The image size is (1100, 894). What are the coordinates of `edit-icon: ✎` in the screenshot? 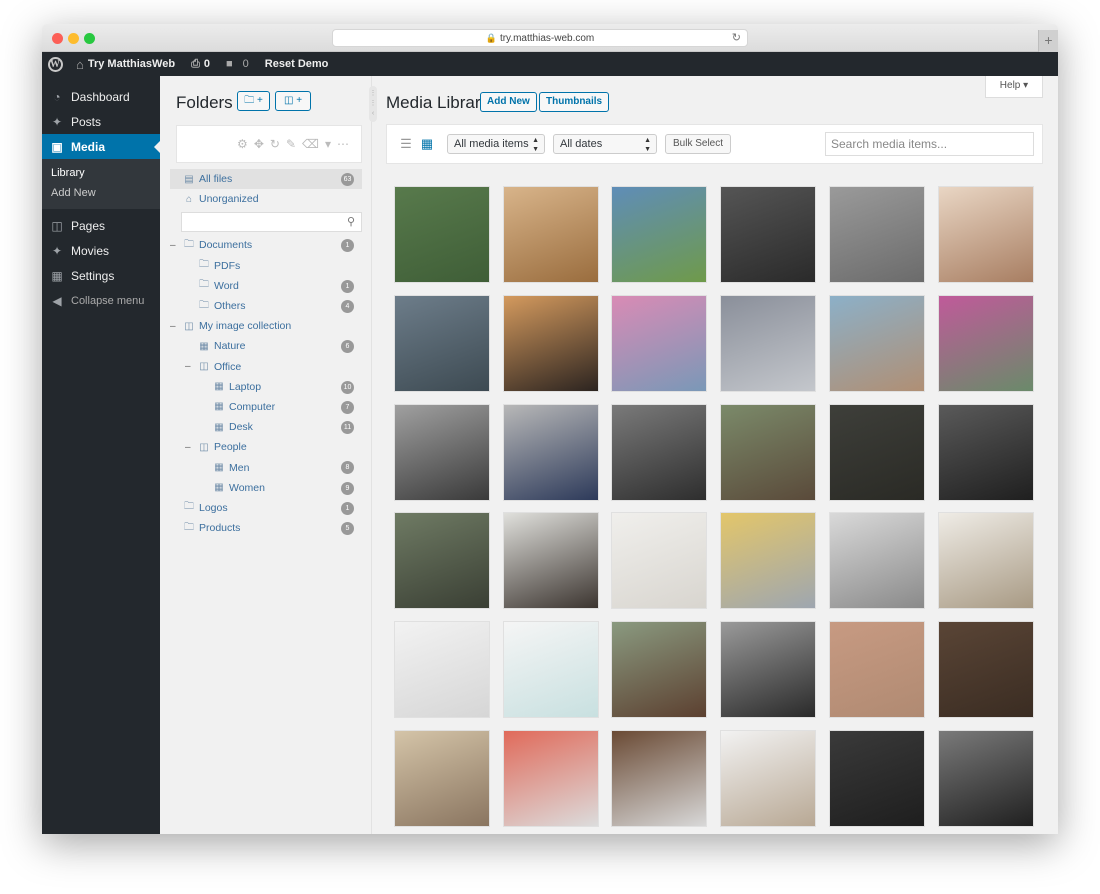 It's located at (291, 144).